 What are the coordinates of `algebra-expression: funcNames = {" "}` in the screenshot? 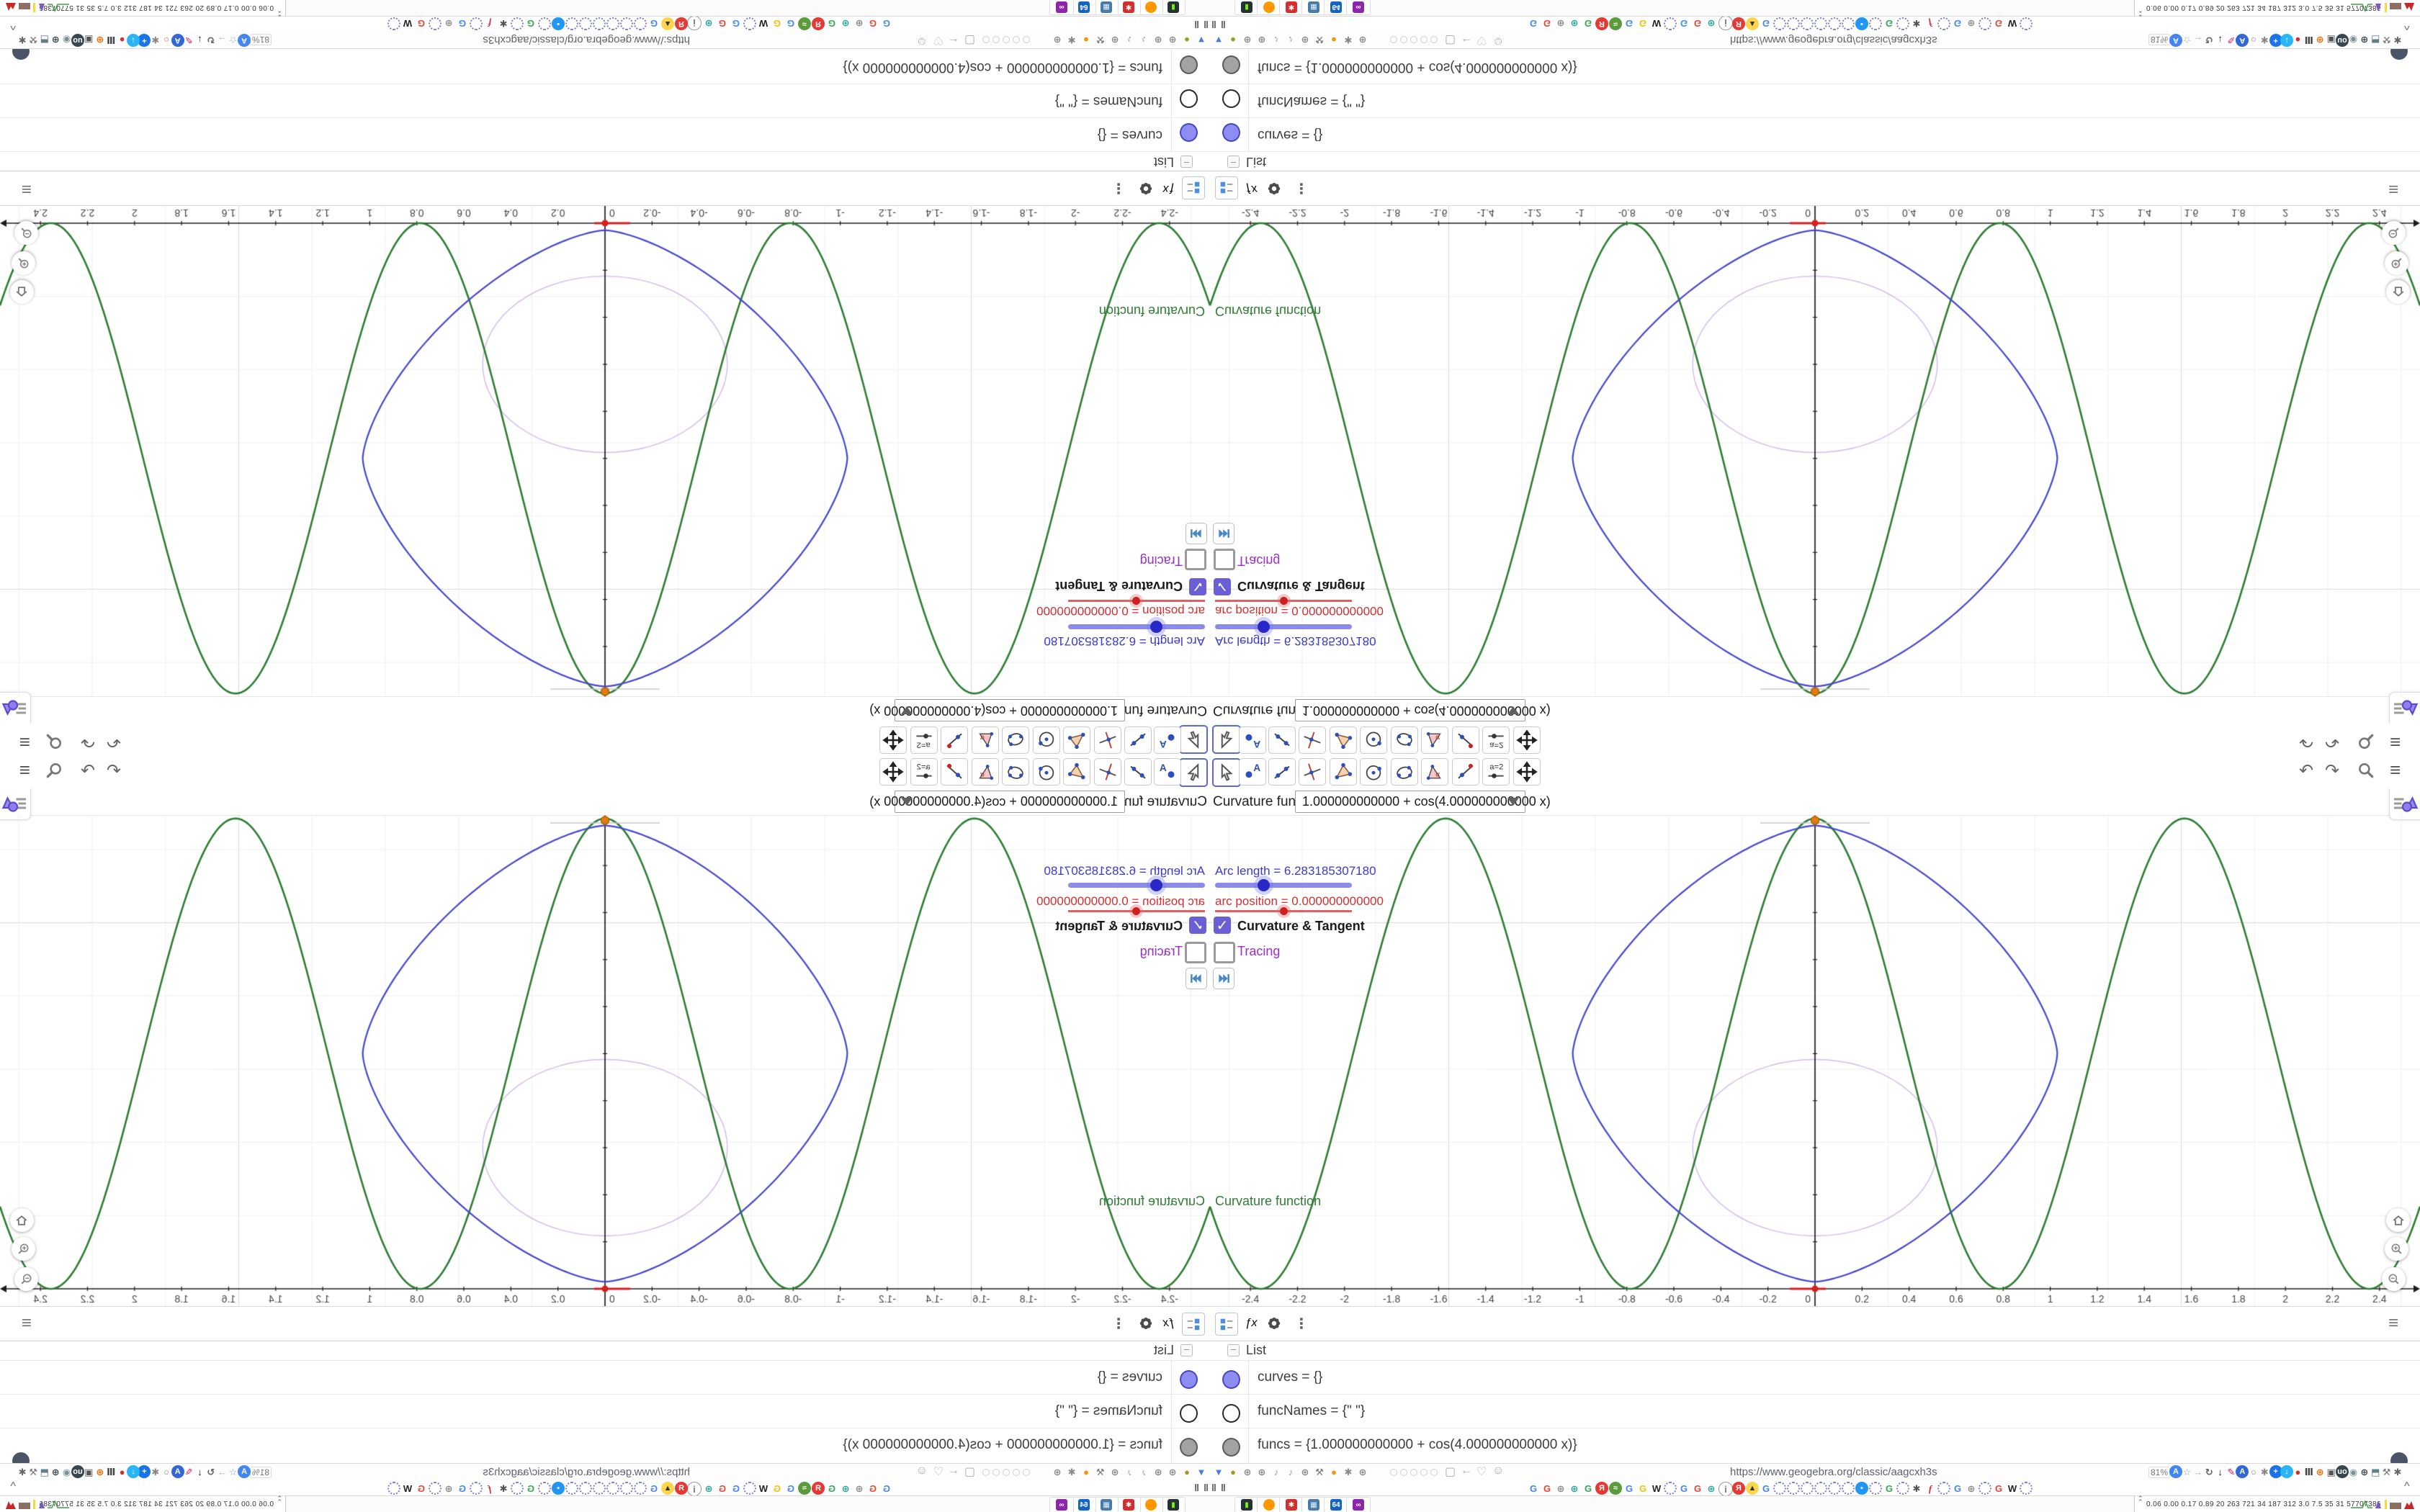 It's located at (1108, 101).